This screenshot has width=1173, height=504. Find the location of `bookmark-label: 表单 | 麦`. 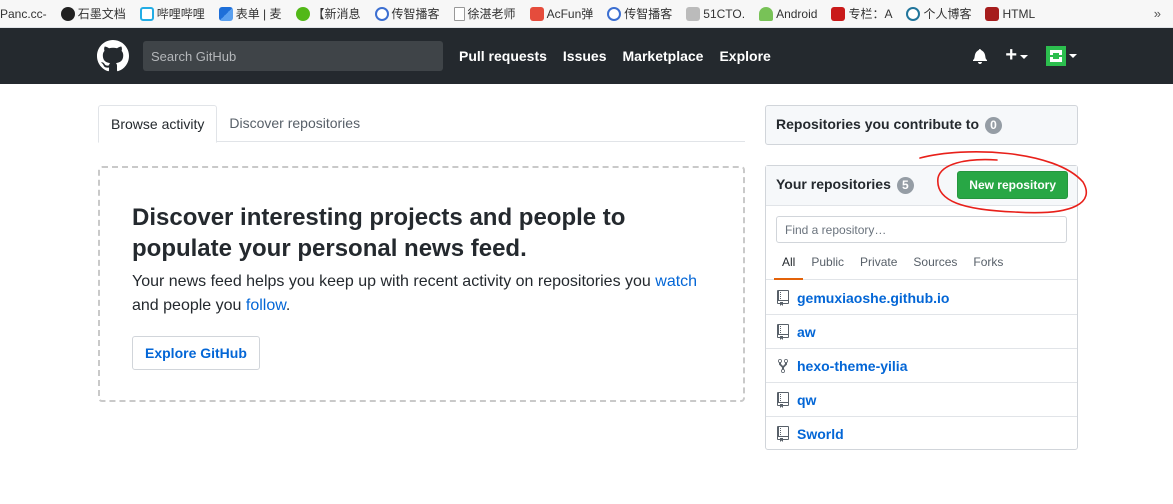

bookmark-label: 表单 | 麦 is located at coordinates (258, 14).